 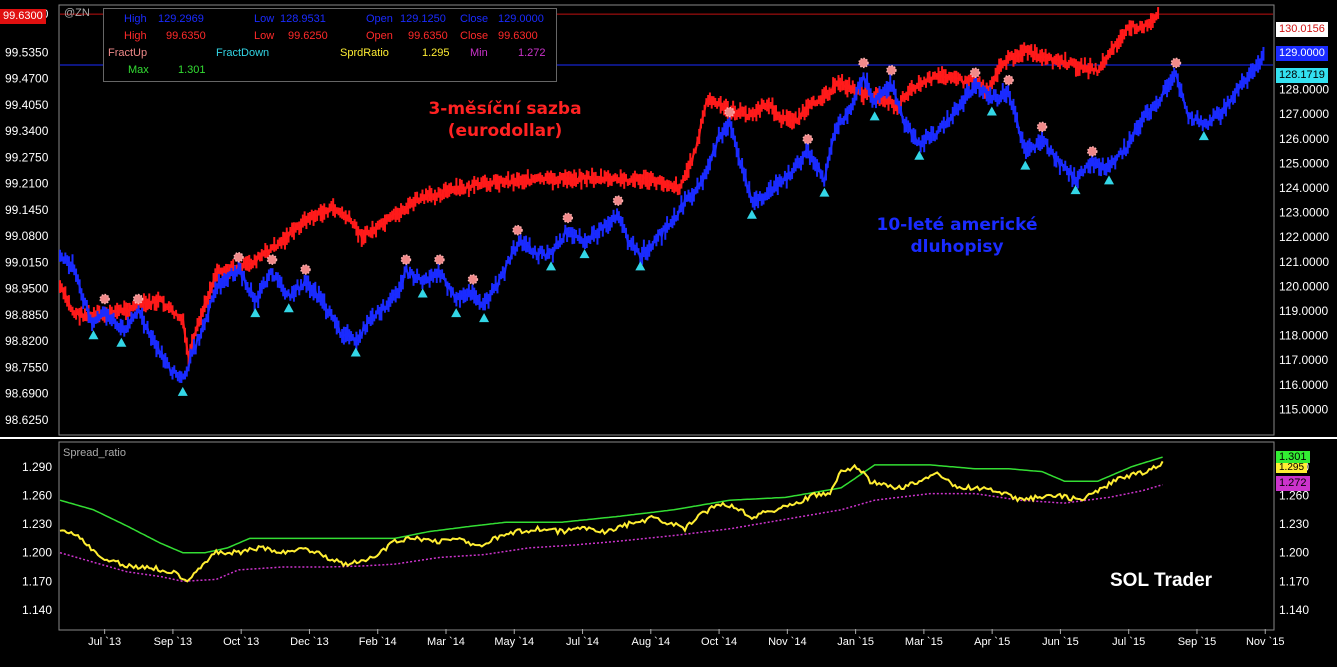 I want to click on info-sprdratio-label: SprdRatio, so click(x=364, y=53).